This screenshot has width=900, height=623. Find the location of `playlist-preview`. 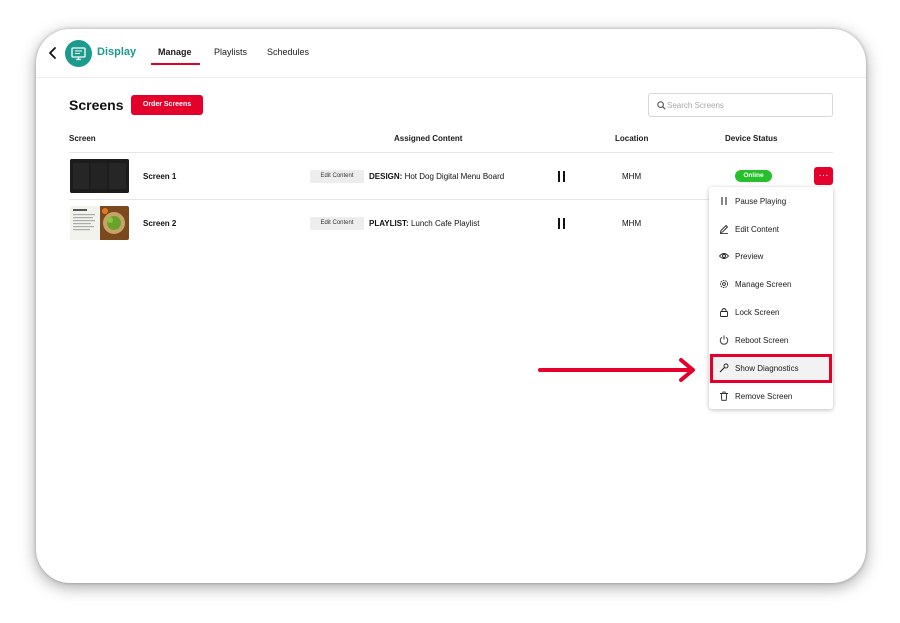

playlist-preview is located at coordinates (99, 223).